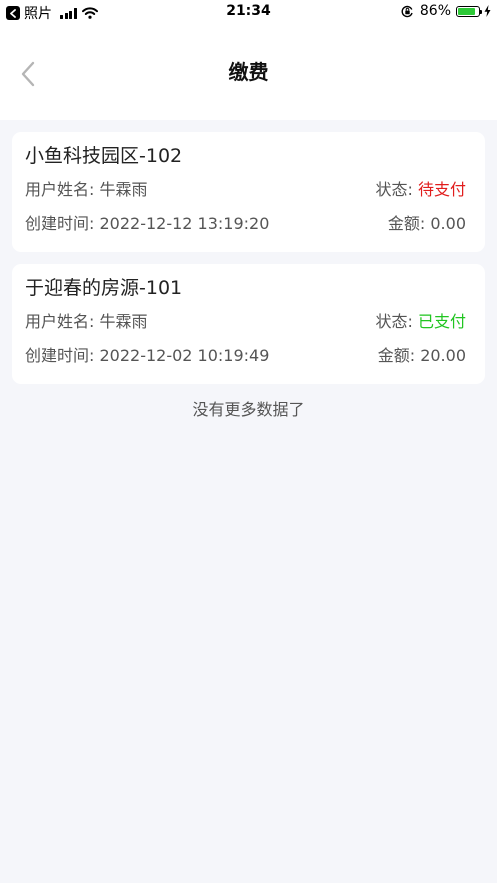 This screenshot has height=883, width=497. I want to click on lock-rotation-icon, so click(407, 11).